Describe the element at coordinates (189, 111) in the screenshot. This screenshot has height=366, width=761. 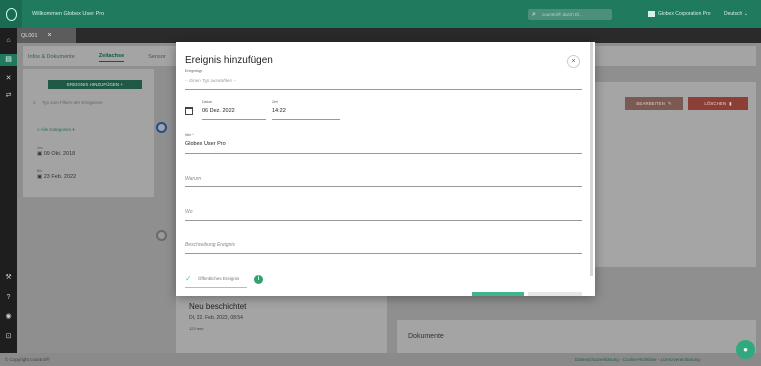
I see `calendar-icon` at that location.